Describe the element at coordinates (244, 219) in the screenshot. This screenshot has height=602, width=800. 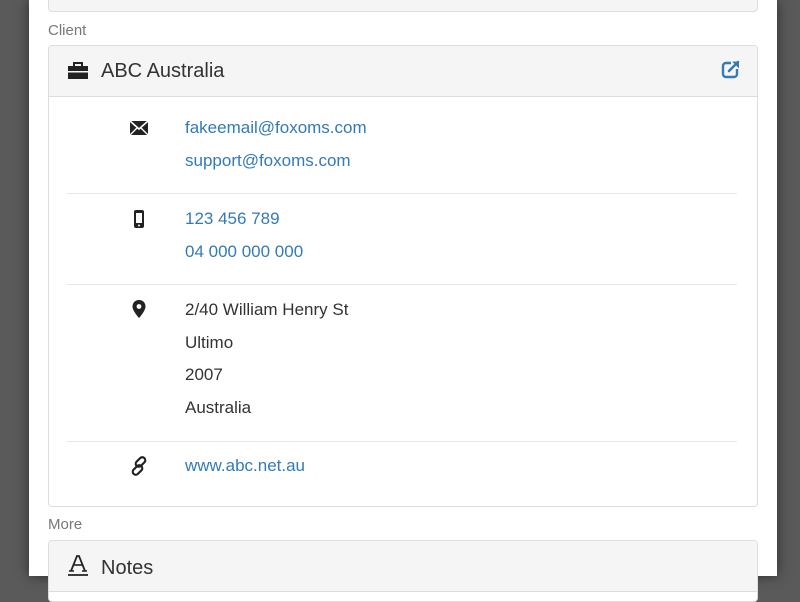
I see `phone-link: 123 456 789` at that location.